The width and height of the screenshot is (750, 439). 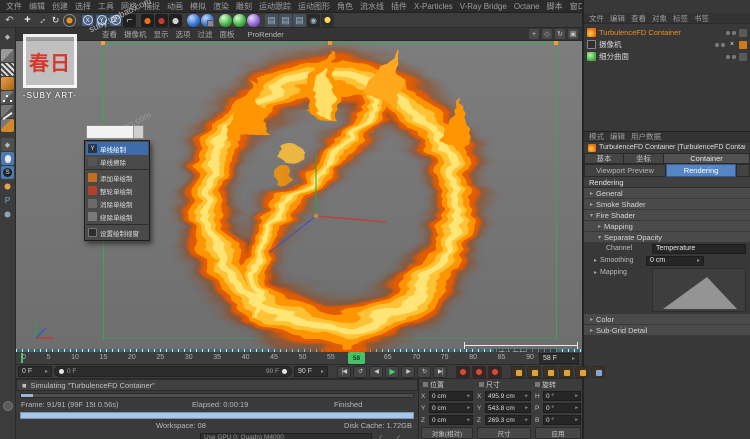 What do you see at coordinates (659, 18) in the screenshot?
I see `om-menu-objects: 对象` at bounding box center [659, 18].